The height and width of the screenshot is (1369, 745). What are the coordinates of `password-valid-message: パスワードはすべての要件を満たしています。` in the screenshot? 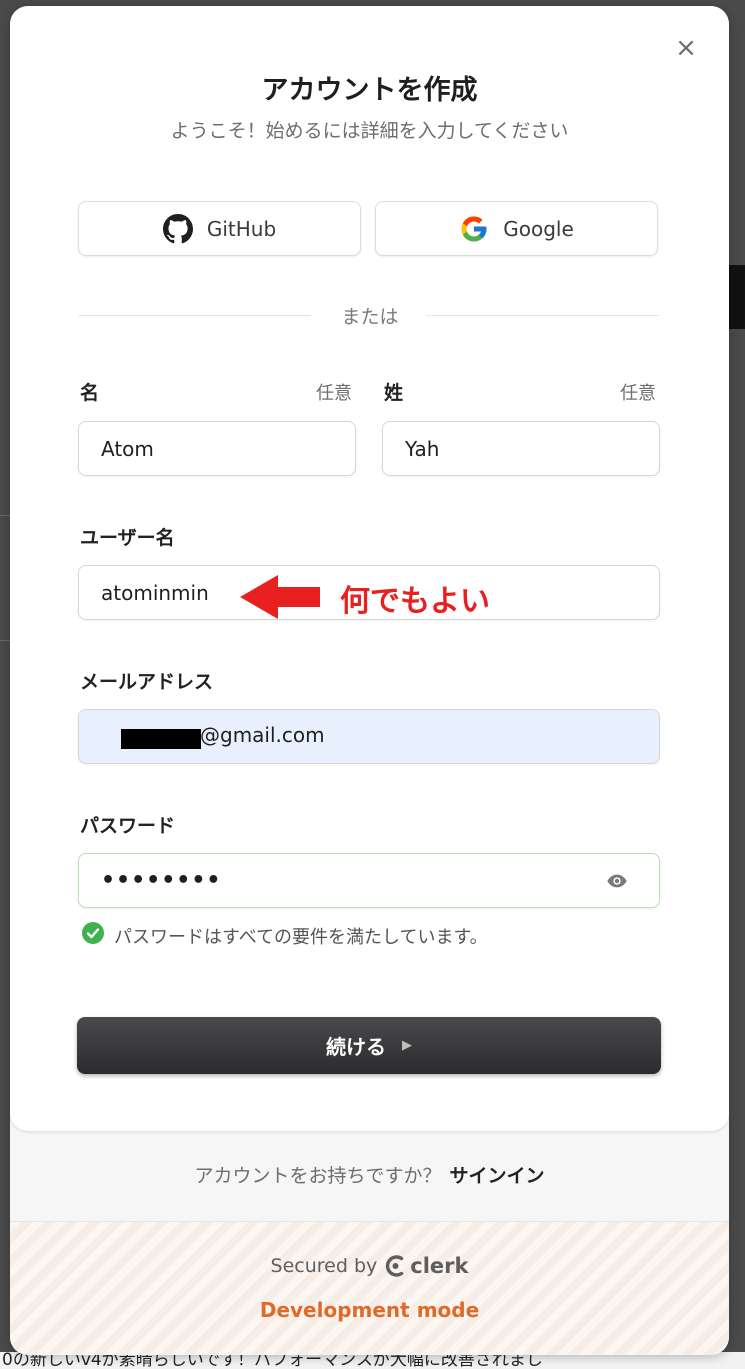 It's located at (301, 937).